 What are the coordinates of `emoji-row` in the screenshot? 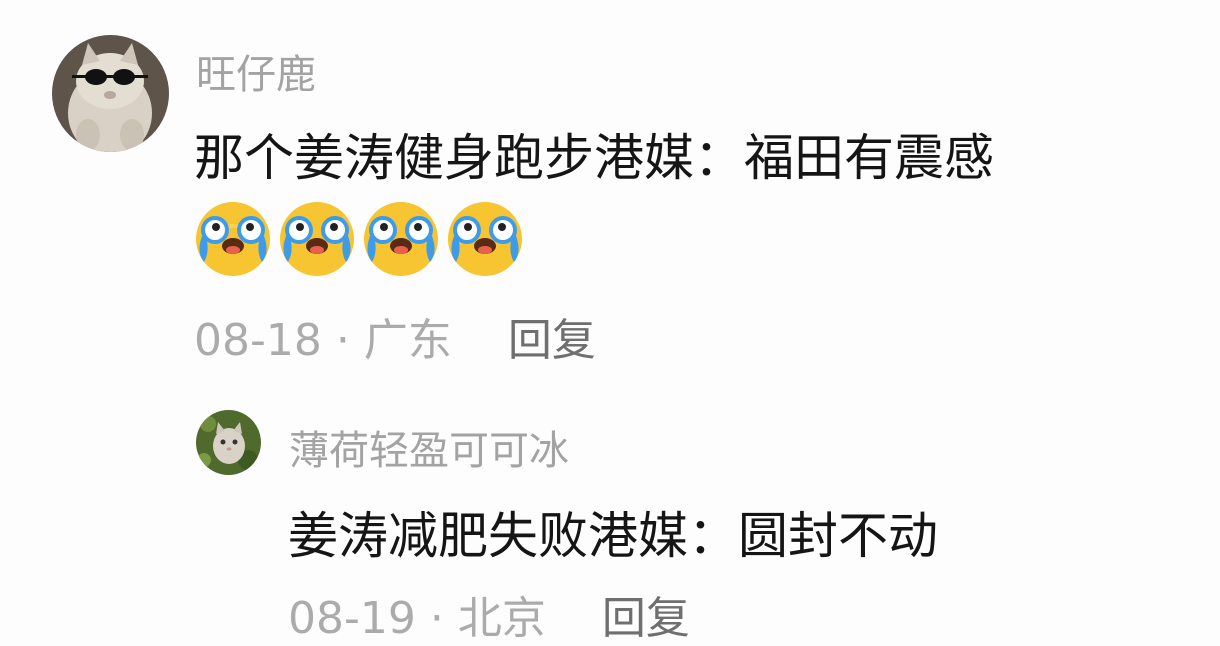 It's located at (359, 239).